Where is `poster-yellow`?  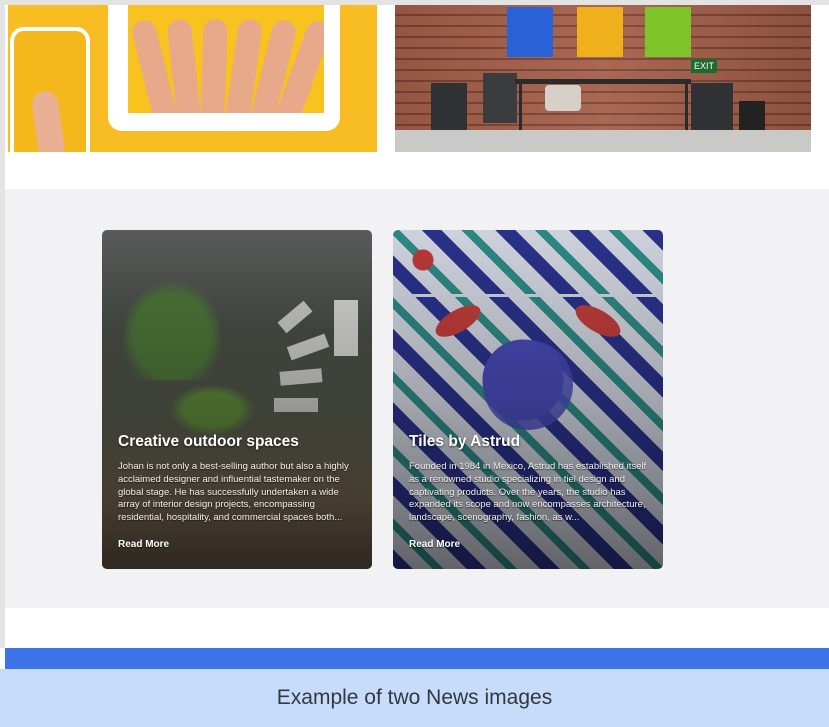 poster-yellow is located at coordinates (600, 32).